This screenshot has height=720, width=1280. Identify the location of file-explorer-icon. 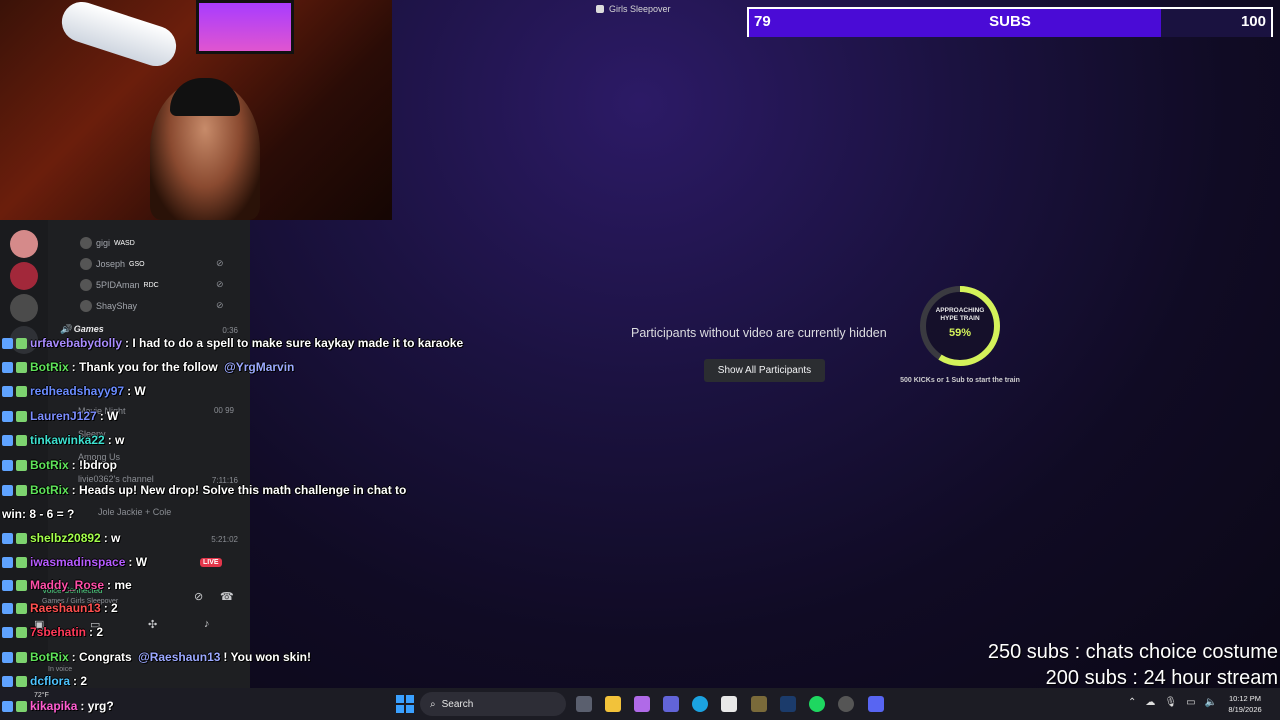
(613, 704).